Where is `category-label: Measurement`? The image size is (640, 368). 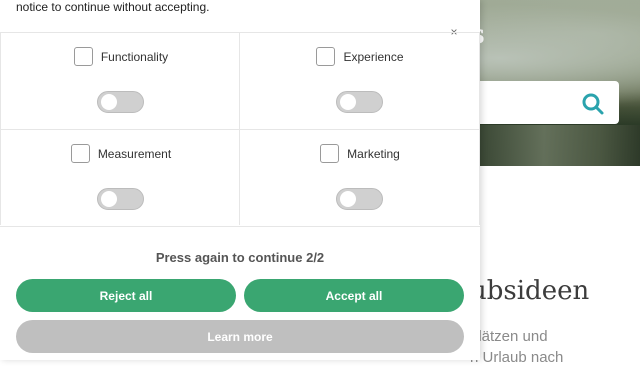
category-label: Measurement is located at coordinates (134, 153).